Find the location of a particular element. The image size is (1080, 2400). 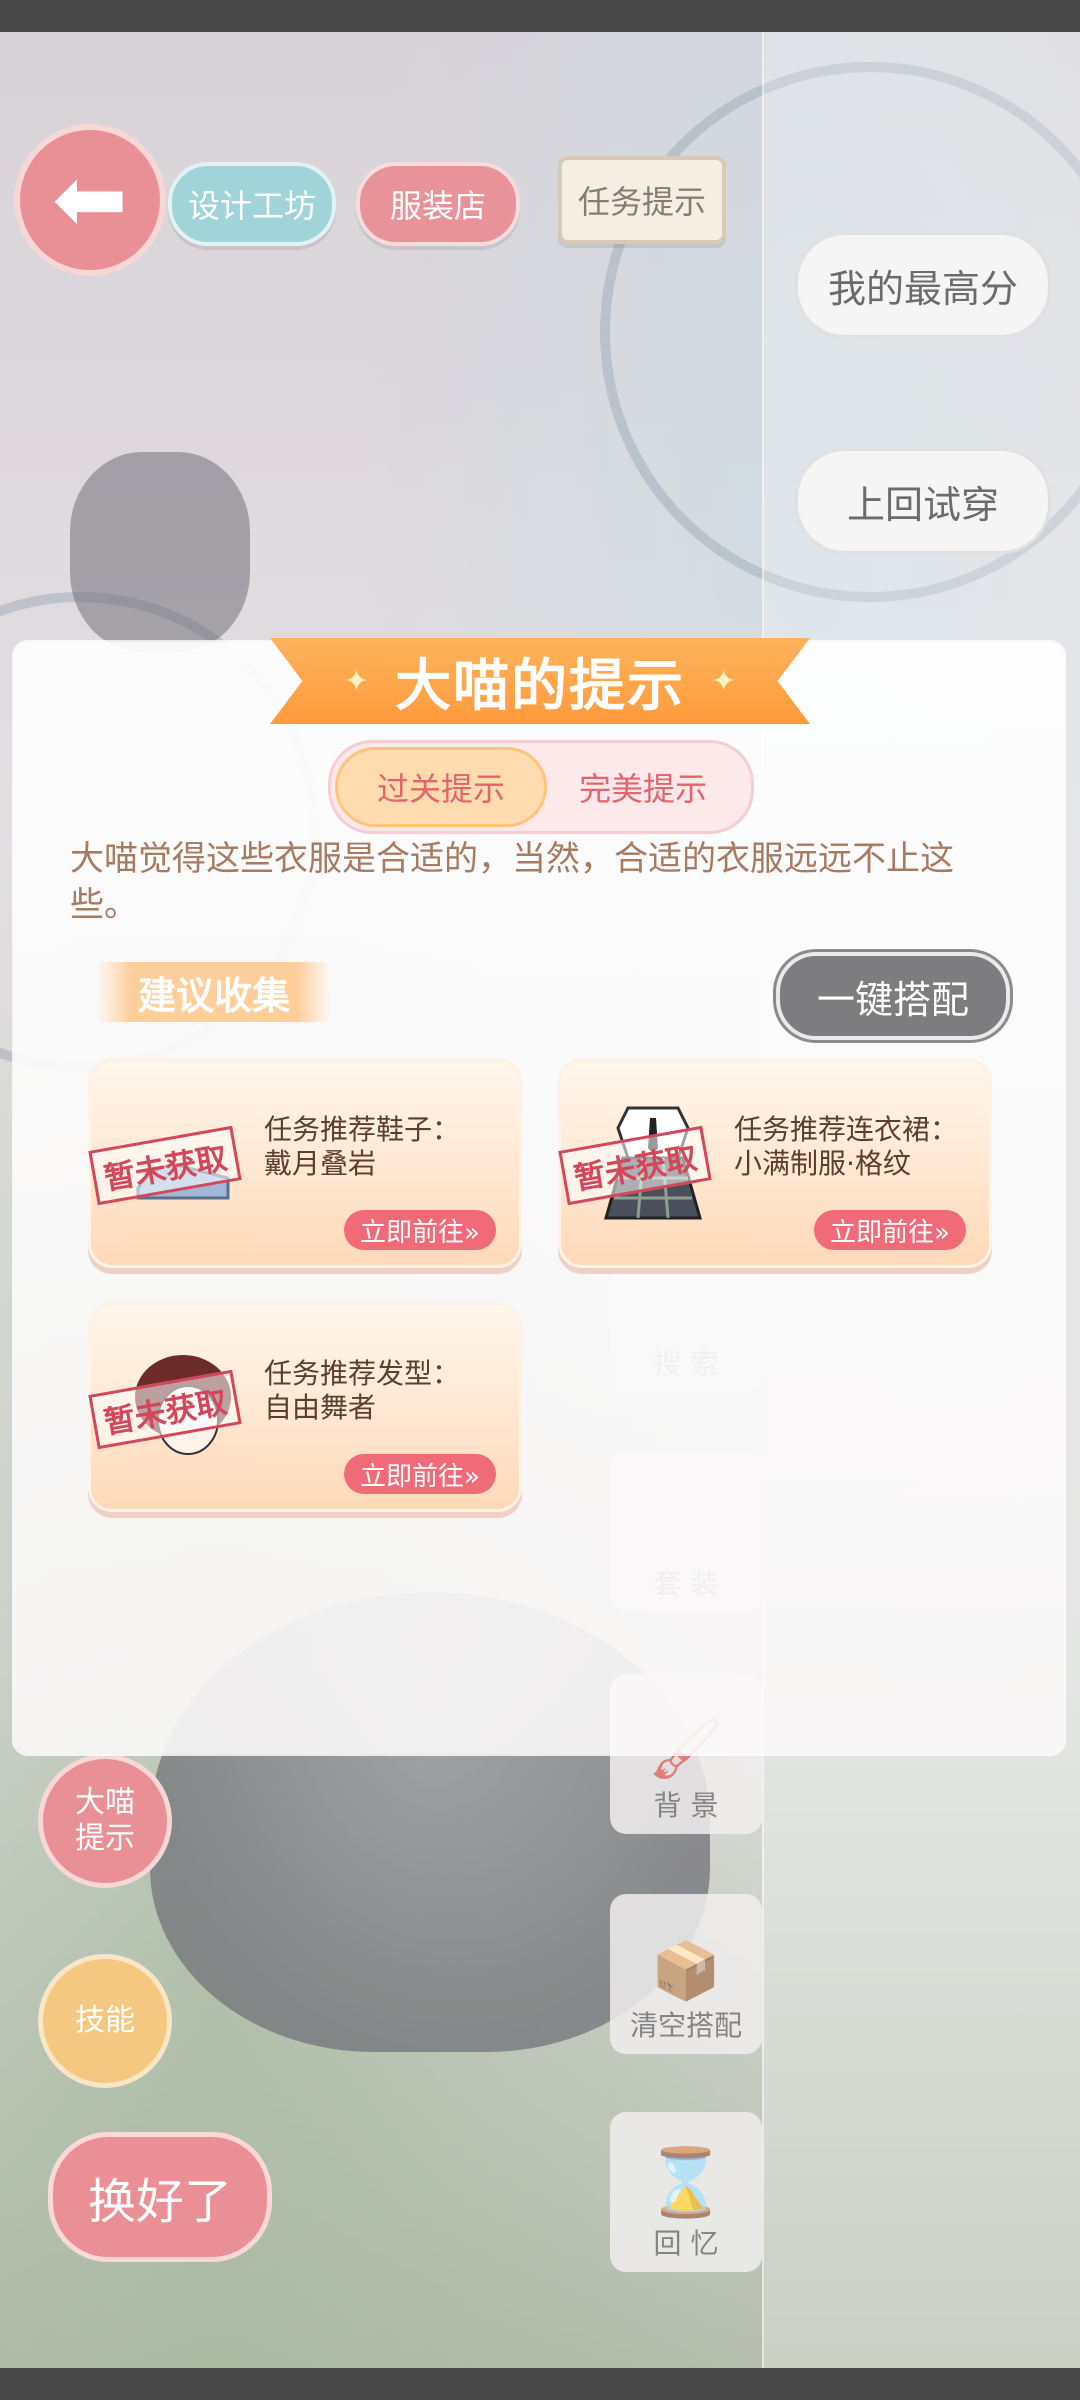

card-item-name: 自由舞者 is located at coordinates (320, 1407).